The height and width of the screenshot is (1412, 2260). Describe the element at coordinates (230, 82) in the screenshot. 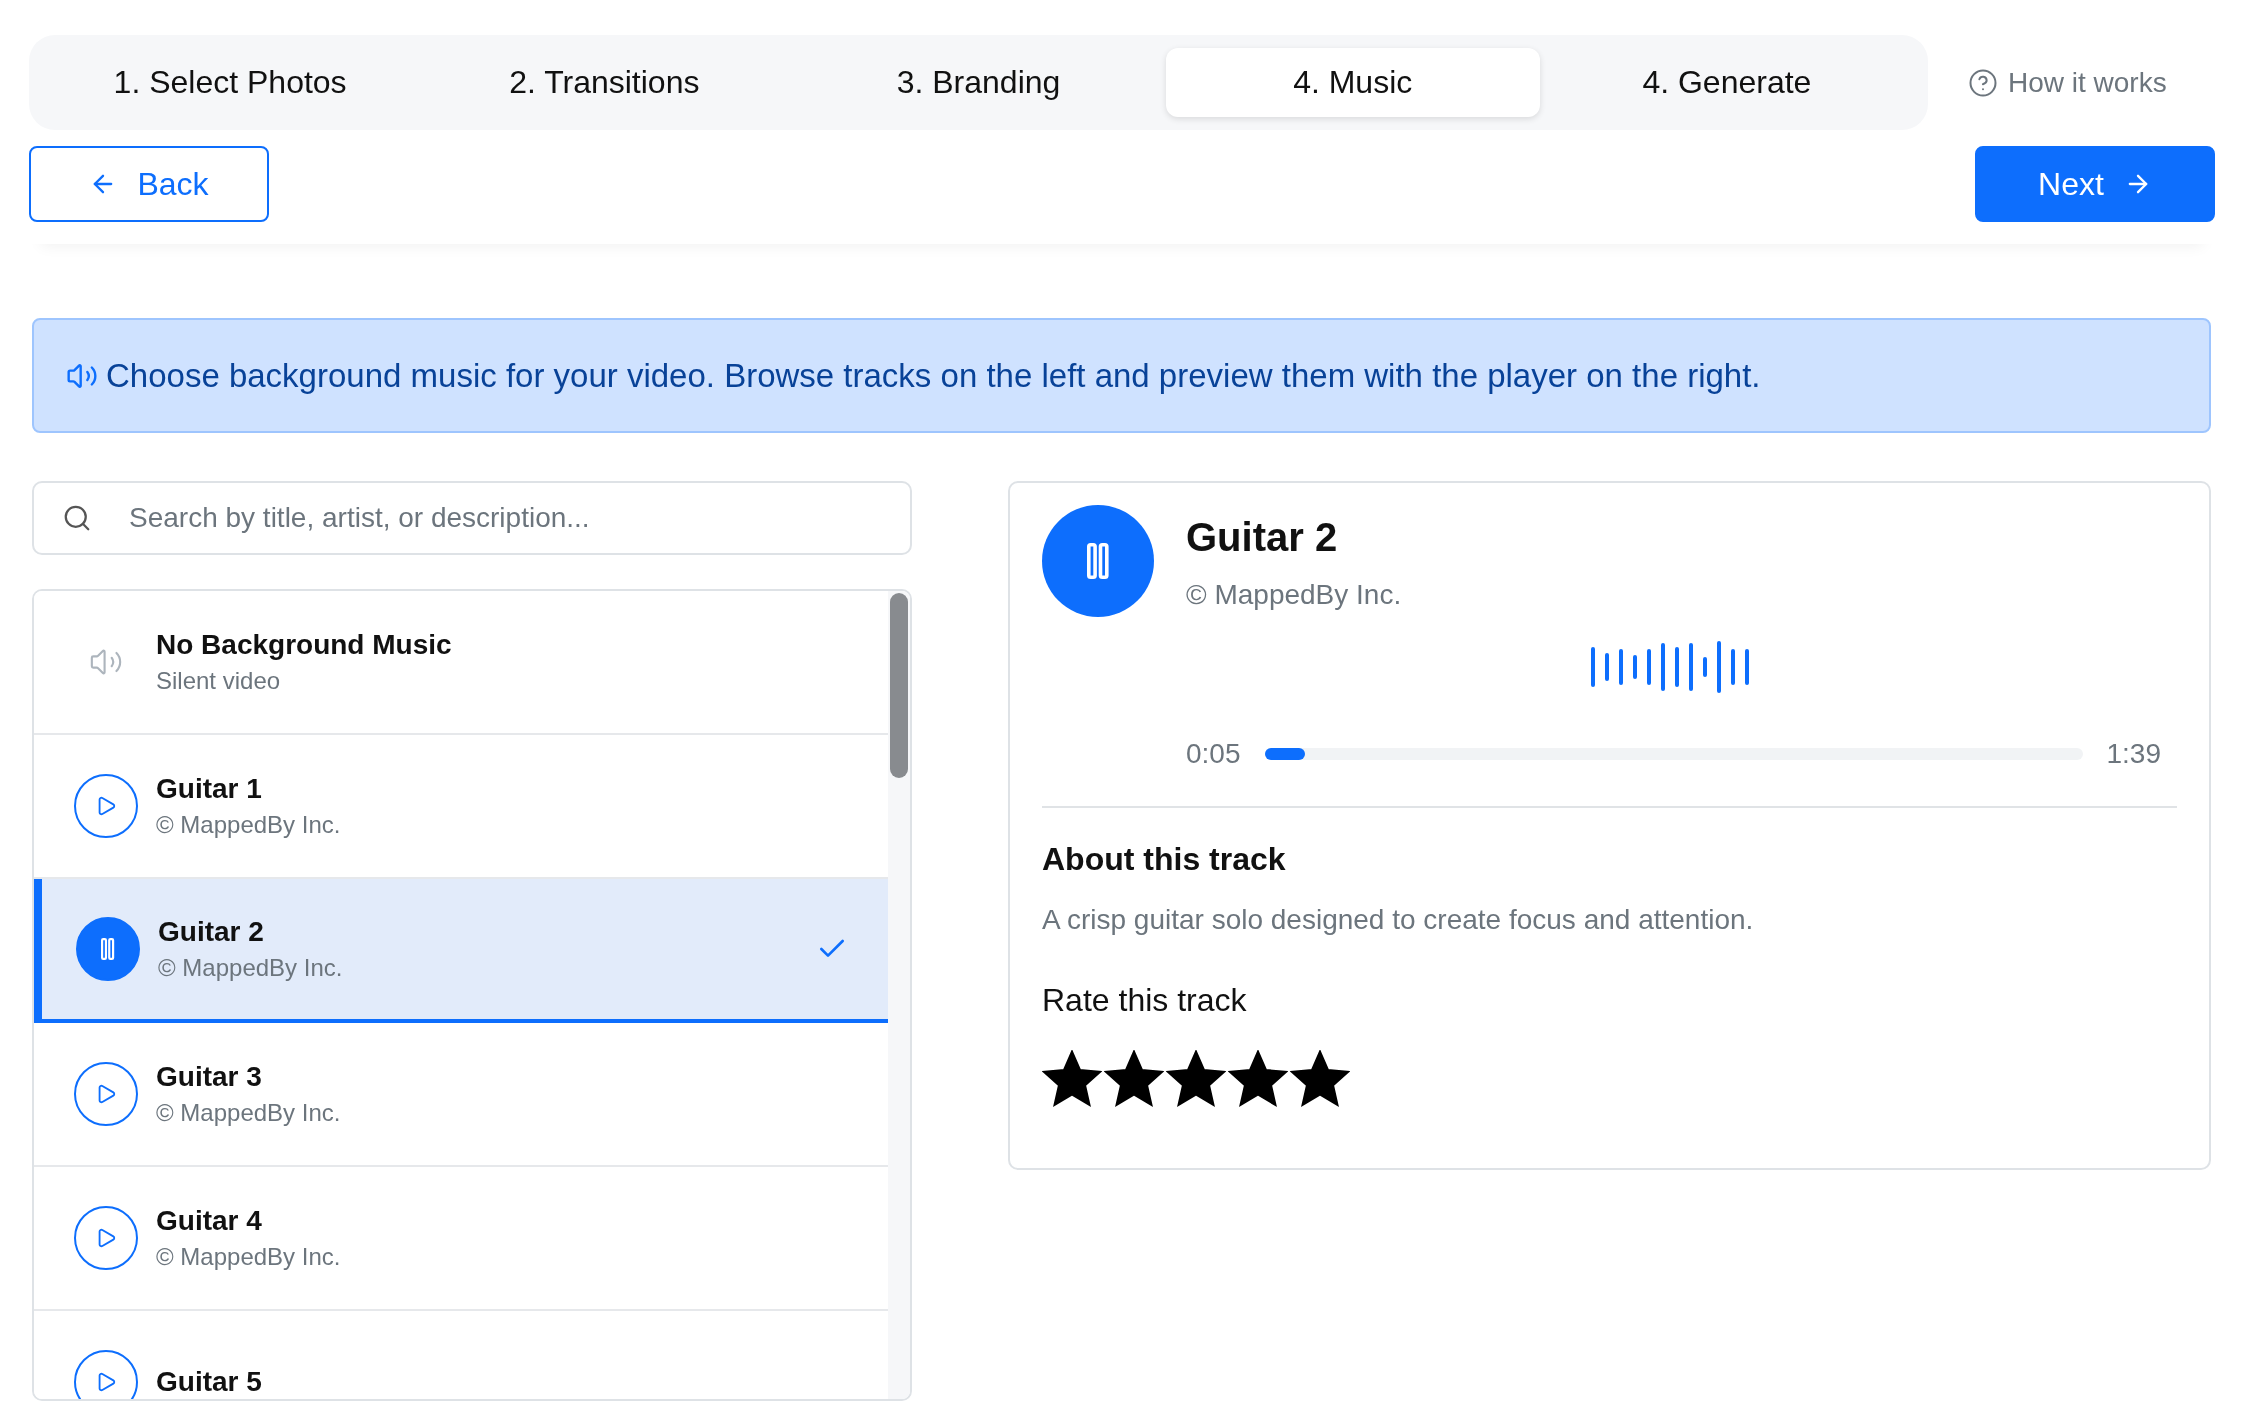

I see `step-tab: 1. Select Photos` at that location.